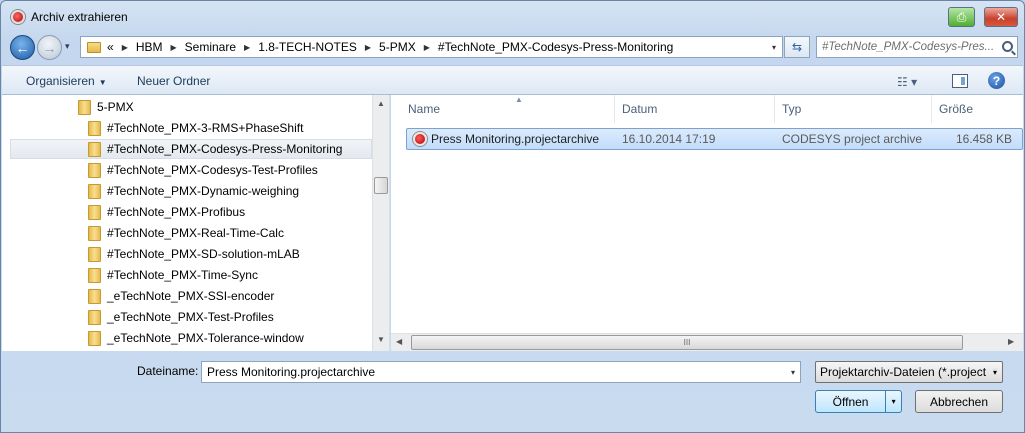  I want to click on tree-item: _eTechNote_PMX-SSI-encoder, so click(181, 296).